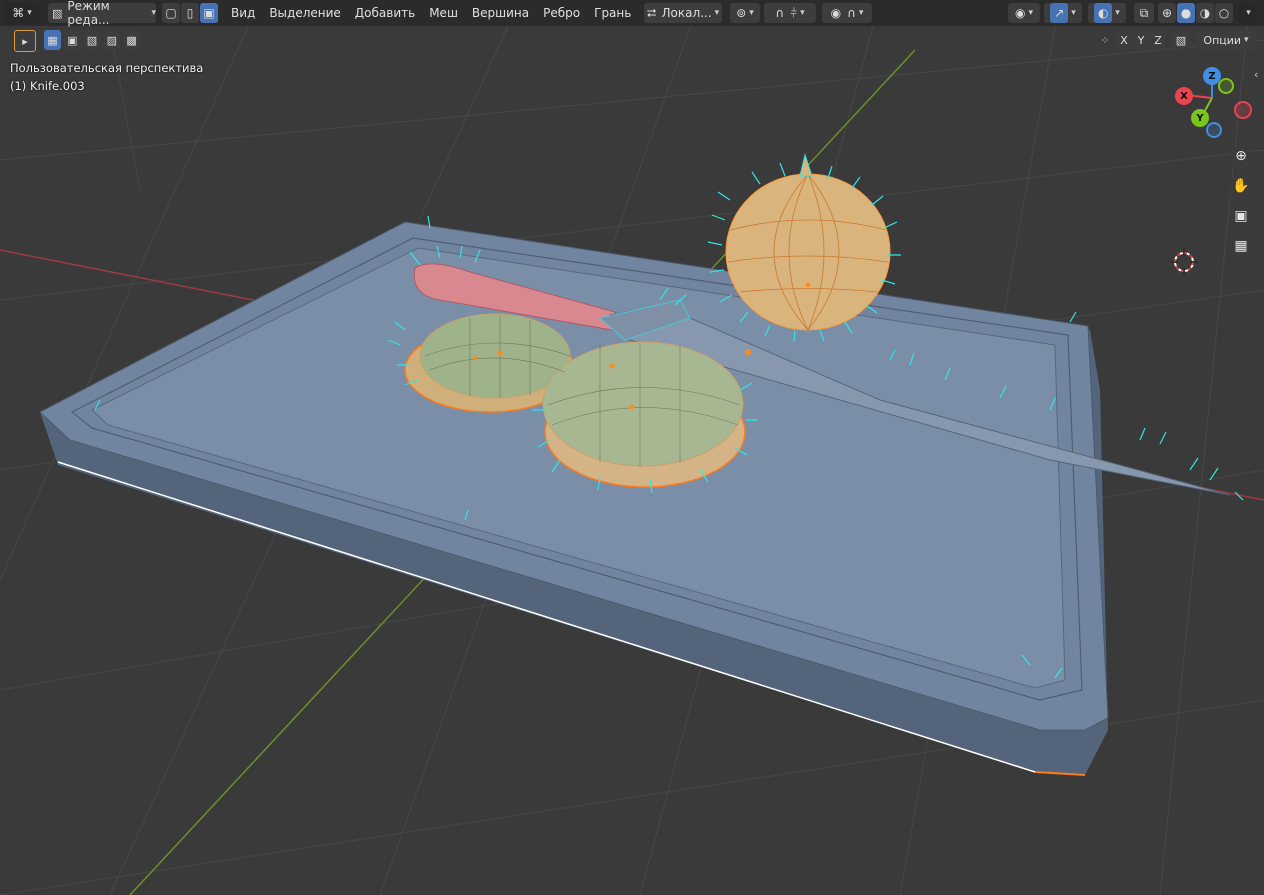 This screenshot has height=895, width=1264. Describe the element at coordinates (1020, 13) in the screenshot. I see `eye-icon: ◉` at that location.